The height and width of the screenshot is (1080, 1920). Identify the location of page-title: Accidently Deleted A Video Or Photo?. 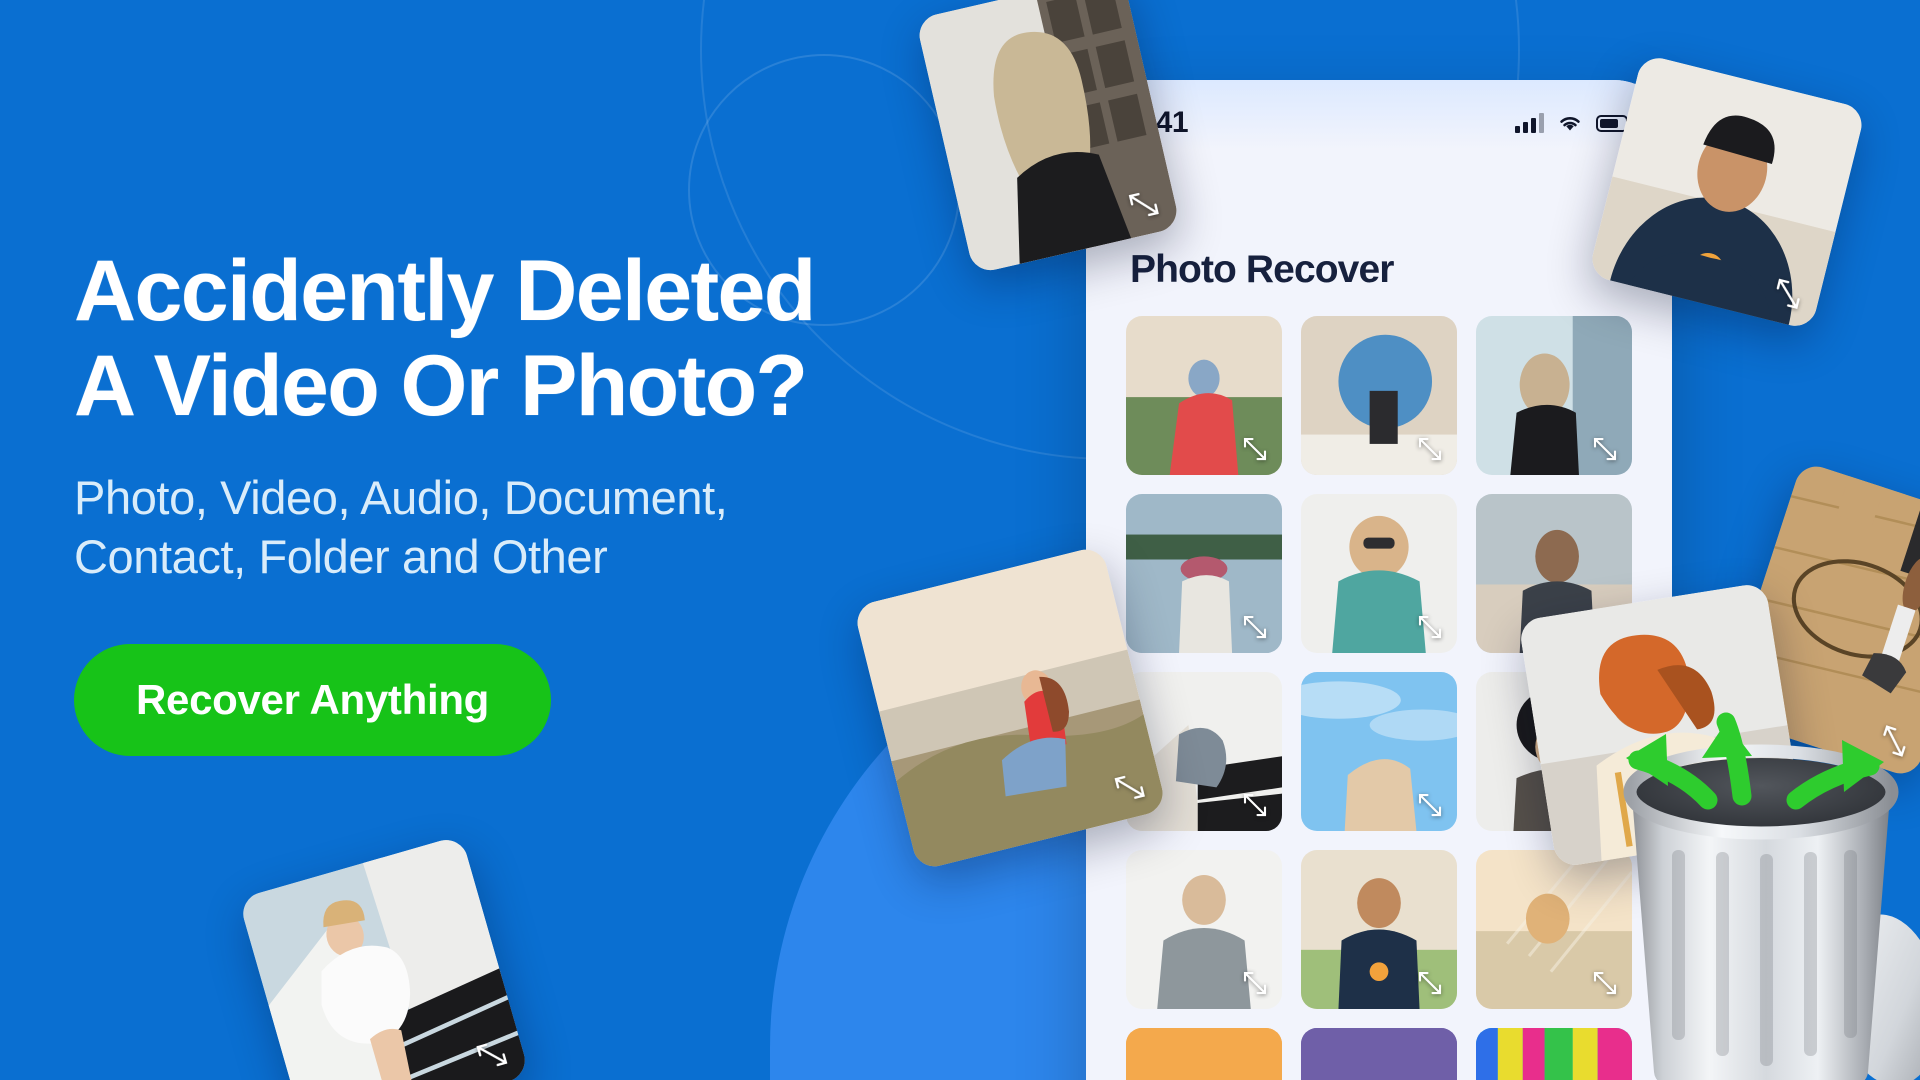
(554, 339).